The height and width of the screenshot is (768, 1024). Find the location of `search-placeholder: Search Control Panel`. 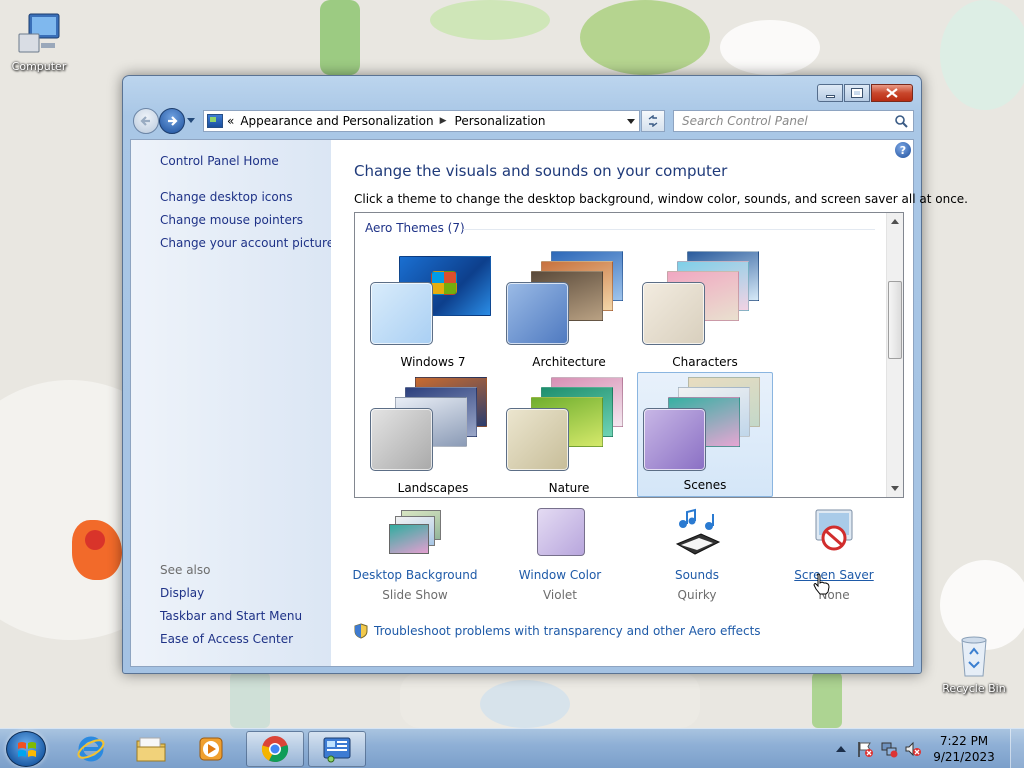

search-placeholder: Search Control Panel is located at coordinates (745, 121).